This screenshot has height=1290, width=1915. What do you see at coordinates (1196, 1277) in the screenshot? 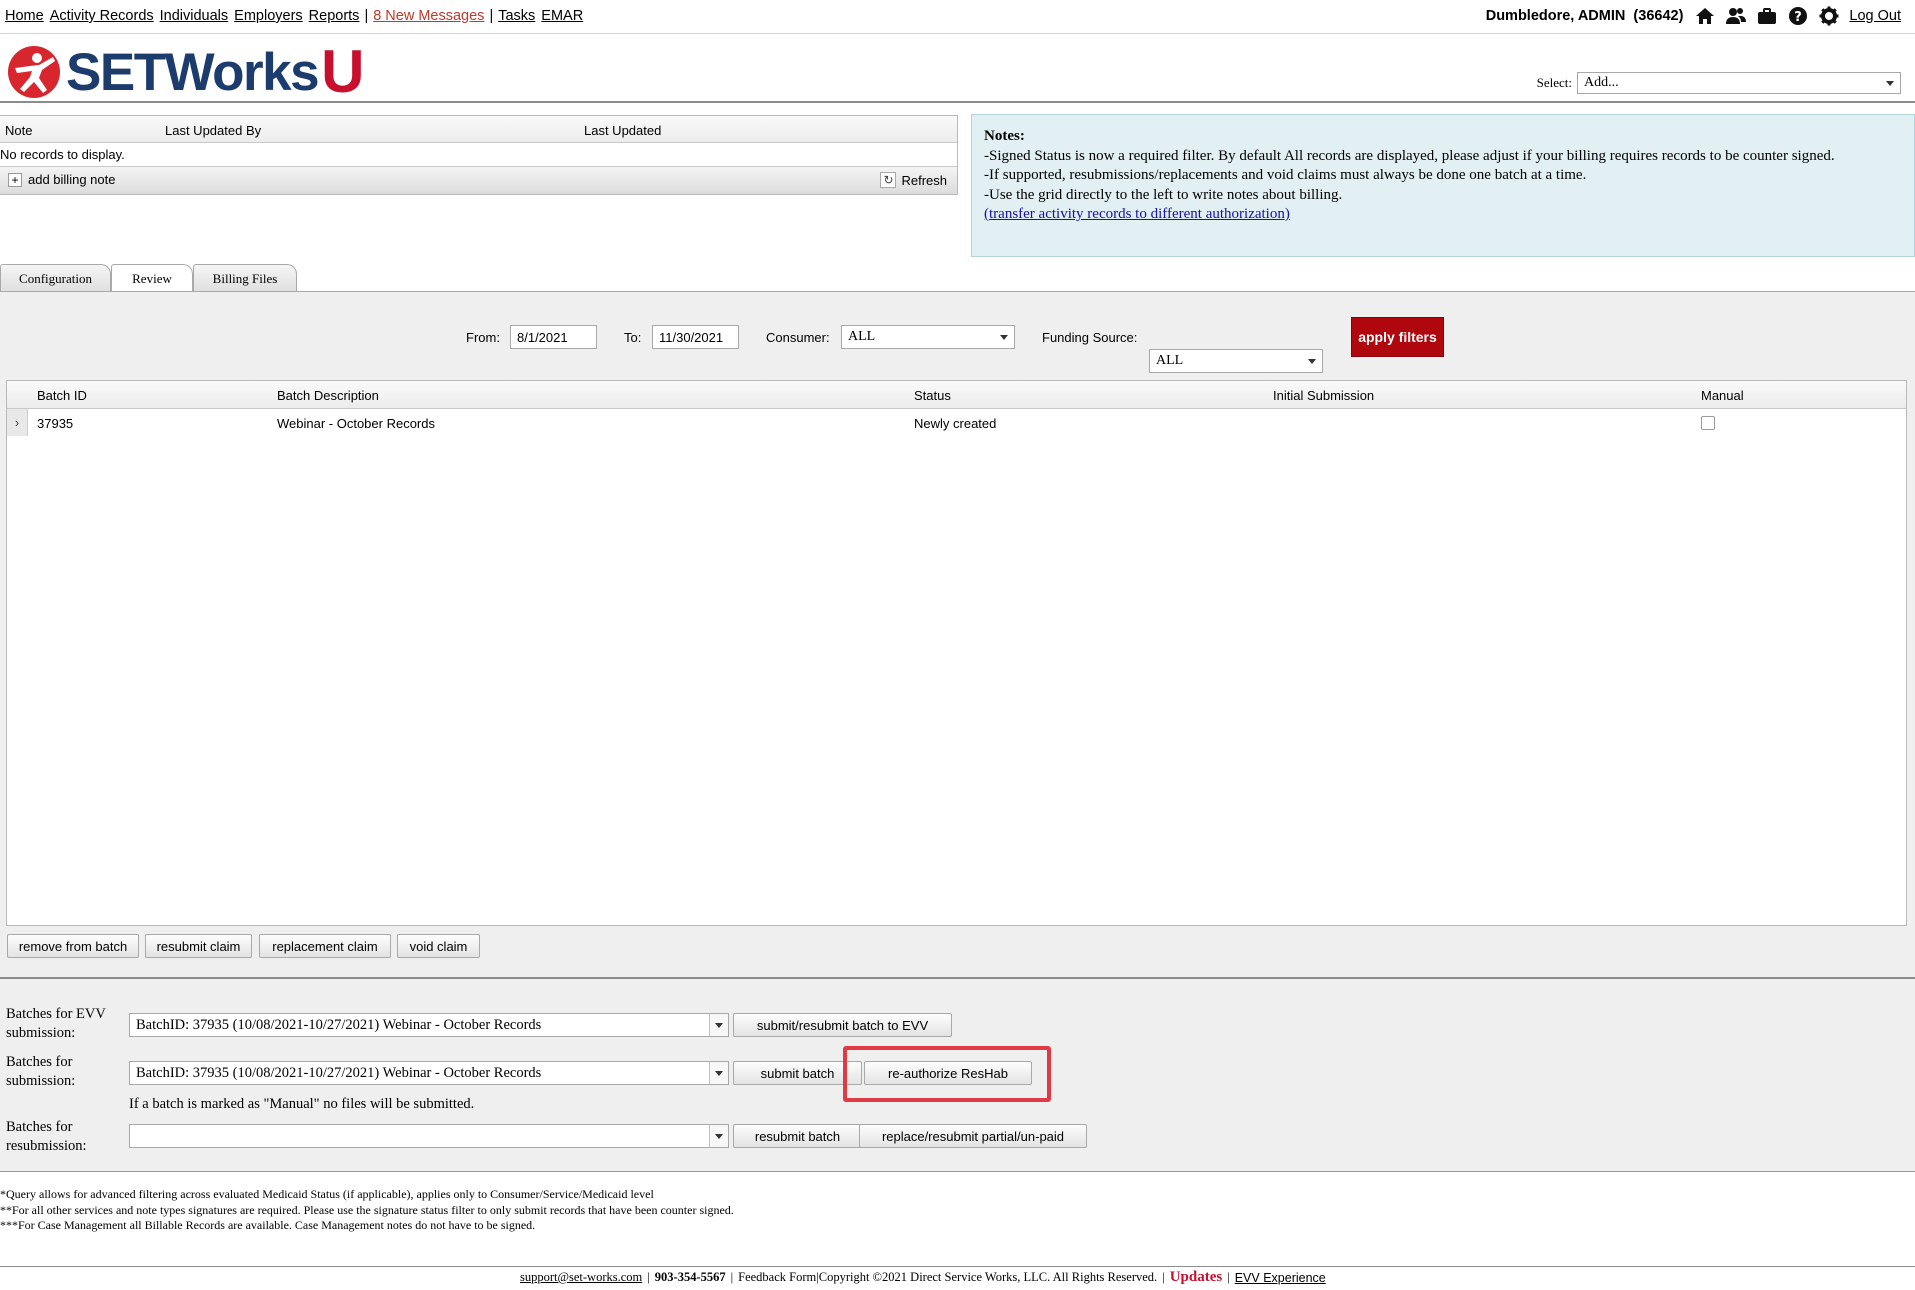
I see `updates-link: Updates` at bounding box center [1196, 1277].